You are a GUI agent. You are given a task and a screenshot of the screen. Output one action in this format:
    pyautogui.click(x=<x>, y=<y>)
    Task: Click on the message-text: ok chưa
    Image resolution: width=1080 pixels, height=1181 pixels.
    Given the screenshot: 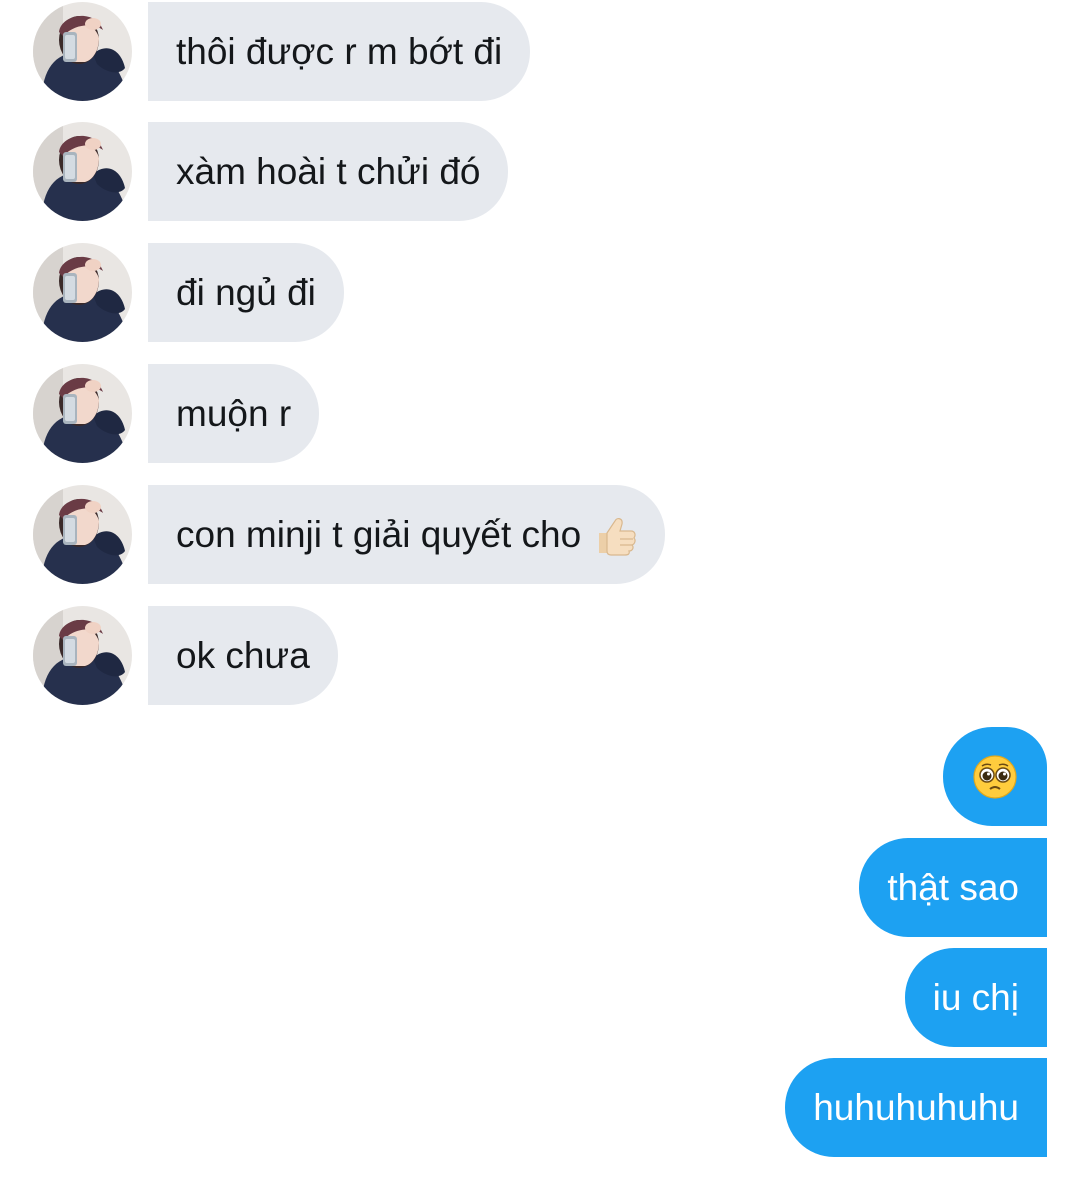 What is the action you would take?
    pyautogui.click(x=243, y=655)
    